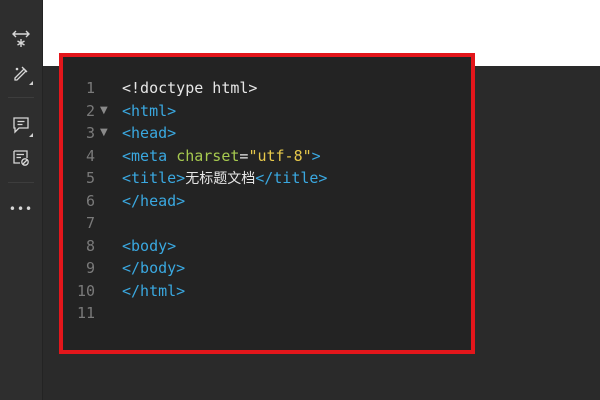 Image resolution: width=600 pixels, height=400 pixels. Describe the element at coordinates (90, 200) in the screenshot. I see `line-number: 6` at that location.